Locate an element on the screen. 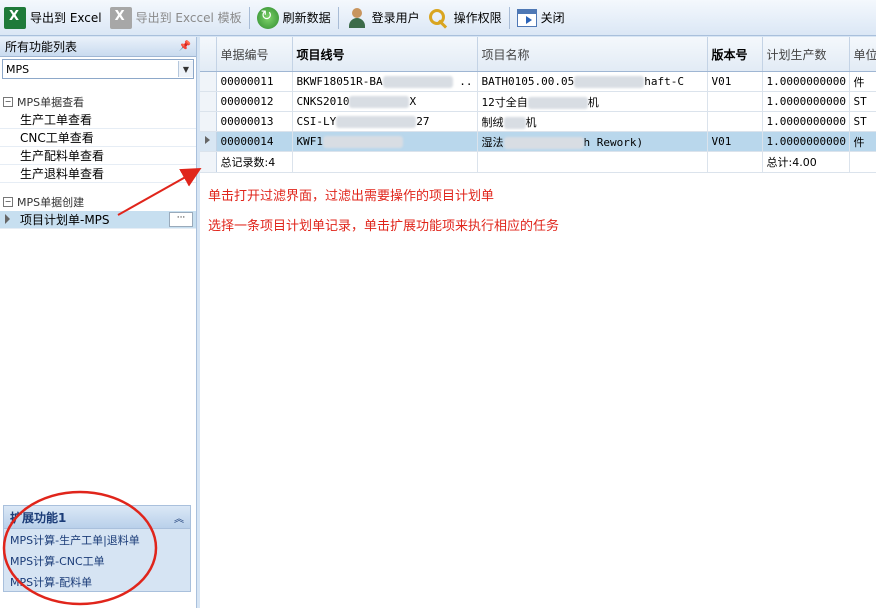 This screenshot has height=608, width=876. ext-link-work-order: MPS计算-生产工单|退料单 is located at coordinates (97, 539).